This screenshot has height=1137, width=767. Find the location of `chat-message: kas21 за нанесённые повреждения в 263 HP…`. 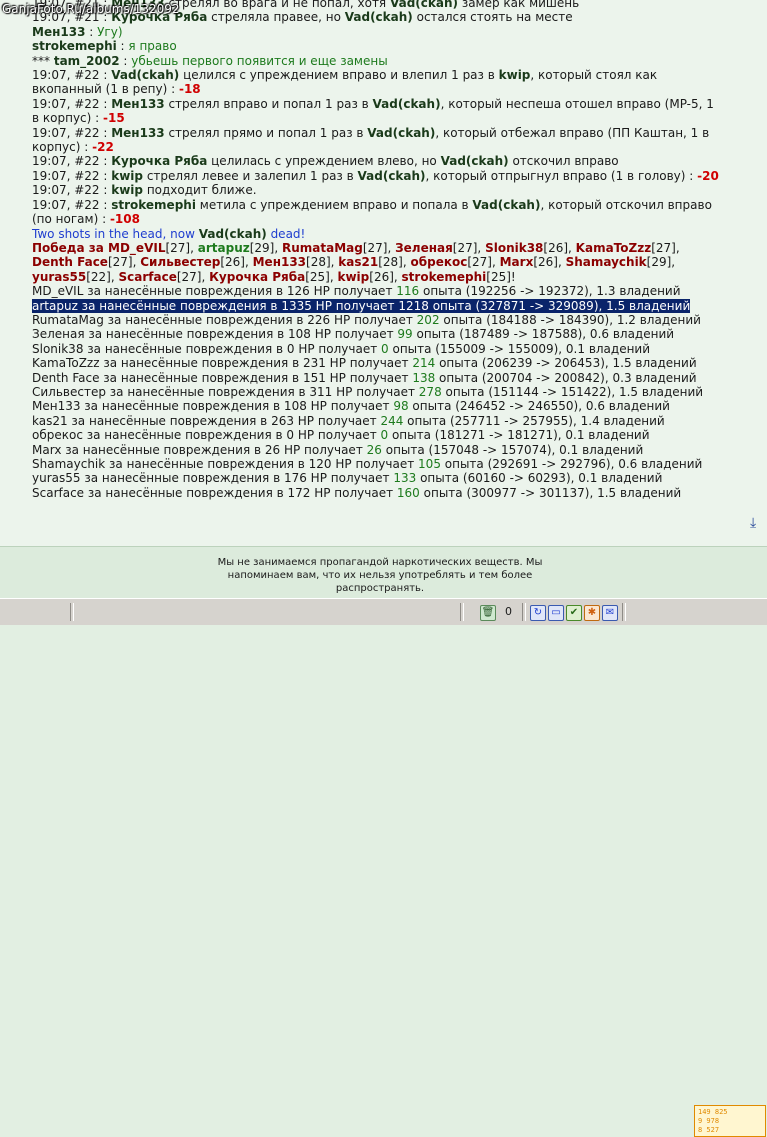

chat-message: kas21 за нанесённые повреждения в 263 HP… is located at coordinates (377, 421).